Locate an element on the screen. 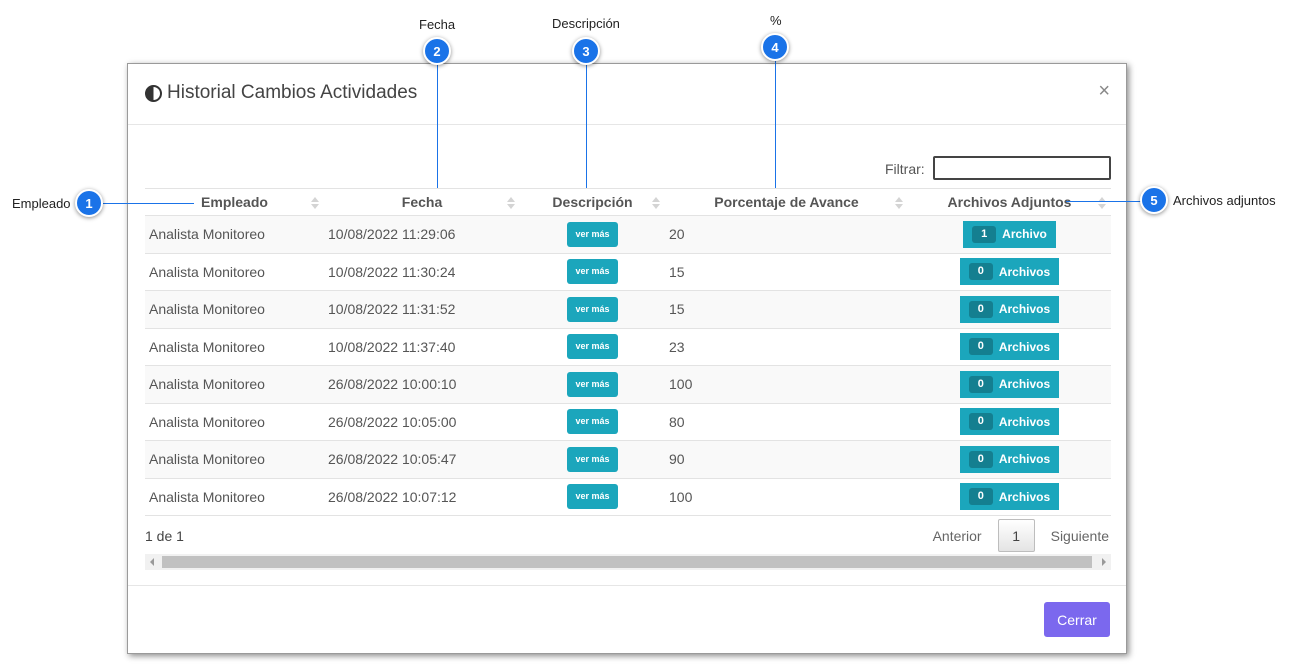 The width and height of the screenshot is (1291, 664). cell-fecha: 26/08/2022 10:05:47 is located at coordinates (422, 459).